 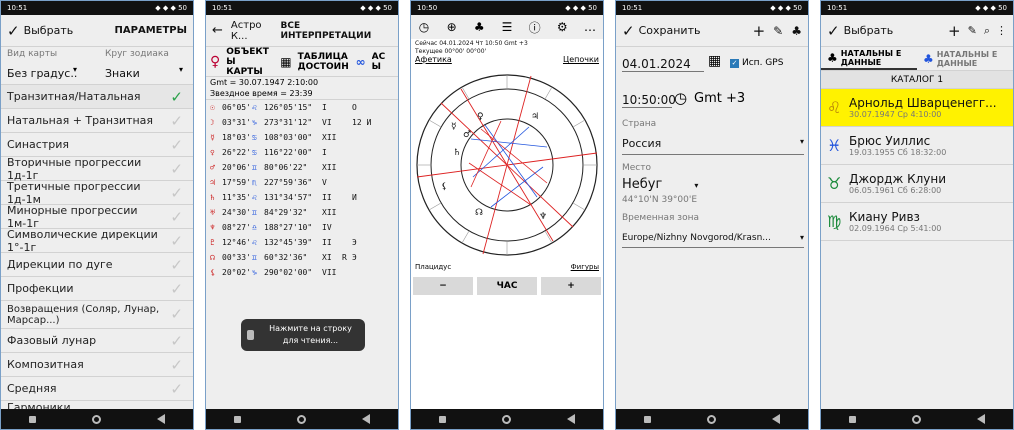 I want to click on minus-button: −, so click(x=443, y=286).